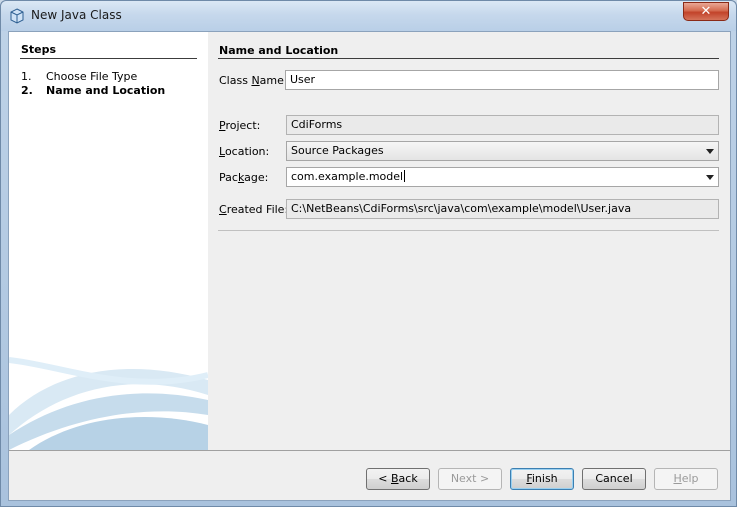 Image resolution: width=737 pixels, height=507 pixels. What do you see at coordinates (17, 16) in the screenshot?
I see `netbeans-cube-icon` at bounding box center [17, 16].